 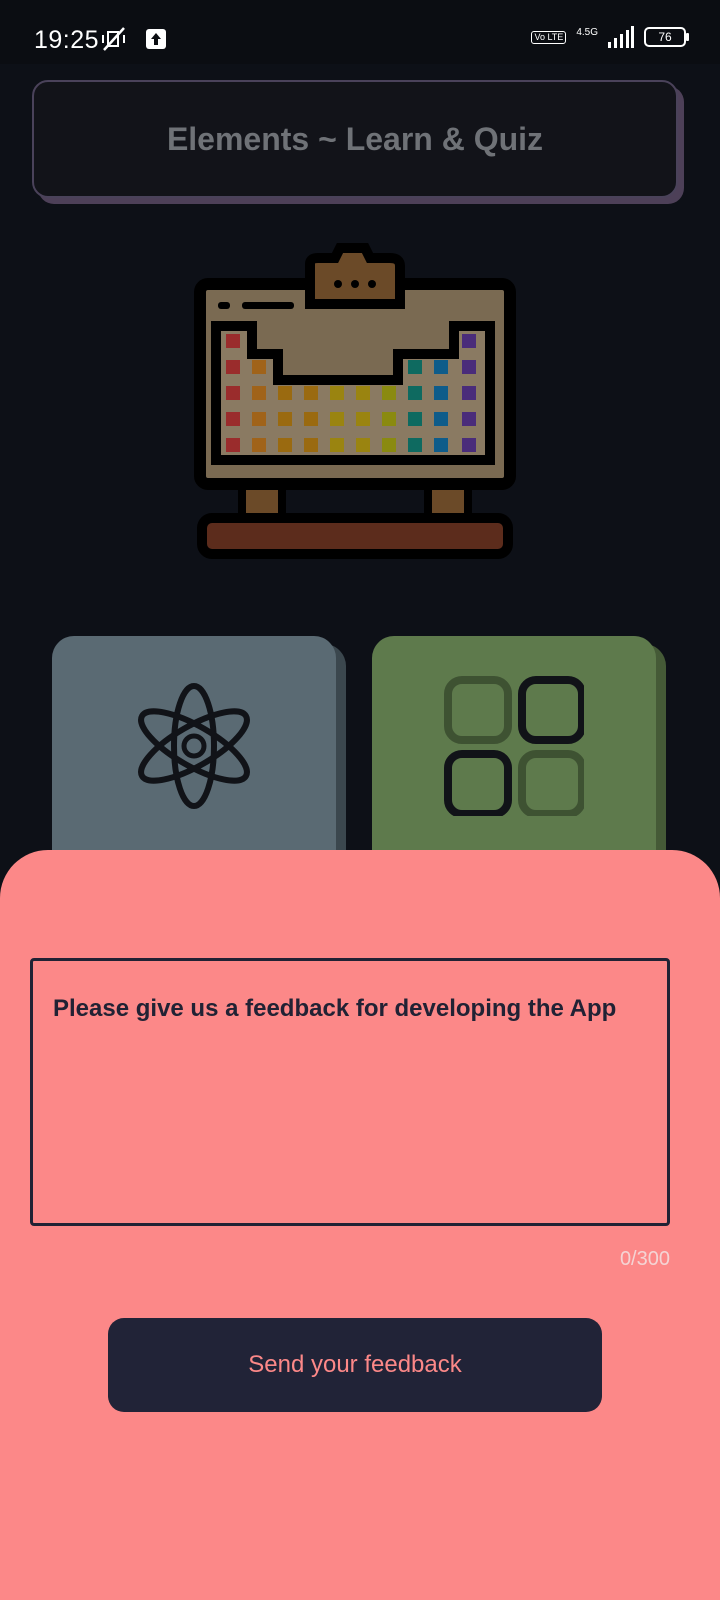 What do you see at coordinates (587, 32) in the screenshot?
I see `network-type: 4.5G` at bounding box center [587, 32].